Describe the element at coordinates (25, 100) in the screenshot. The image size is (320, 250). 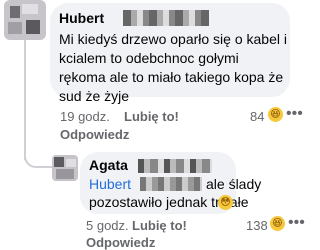
I see `thread-connector-line` at that location.